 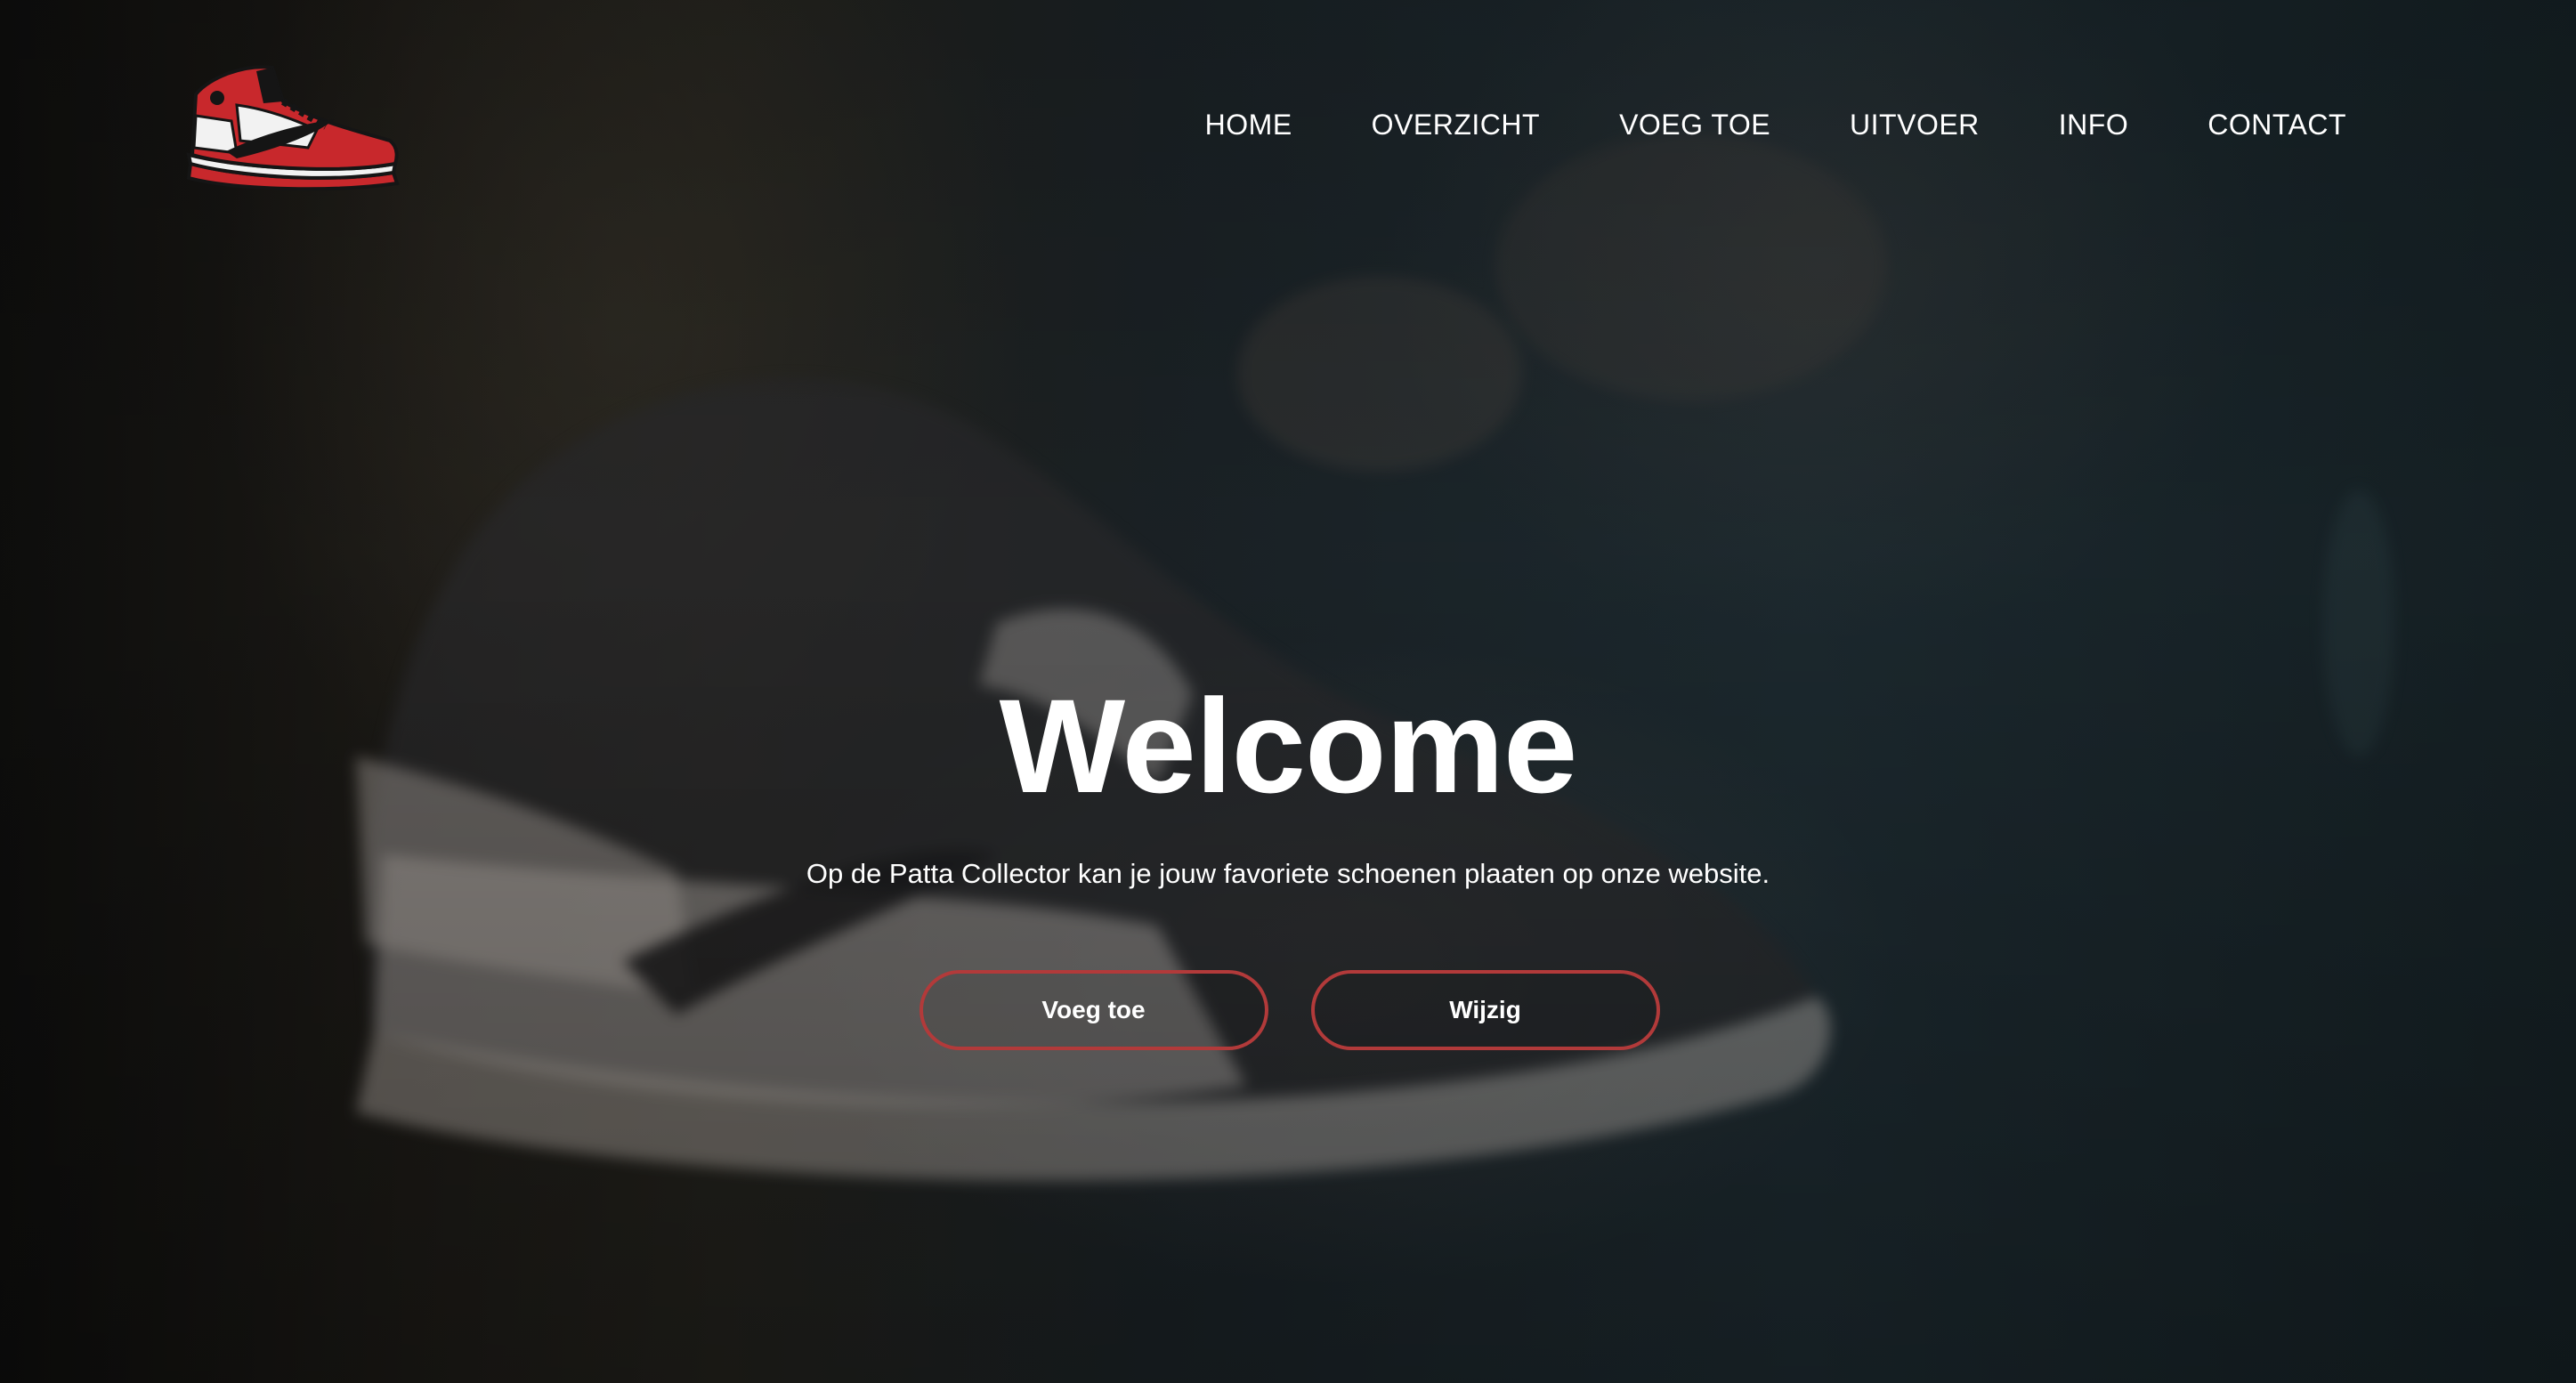 I want to click on add-button: Voeg toe, so click(x=1094, y=1010).